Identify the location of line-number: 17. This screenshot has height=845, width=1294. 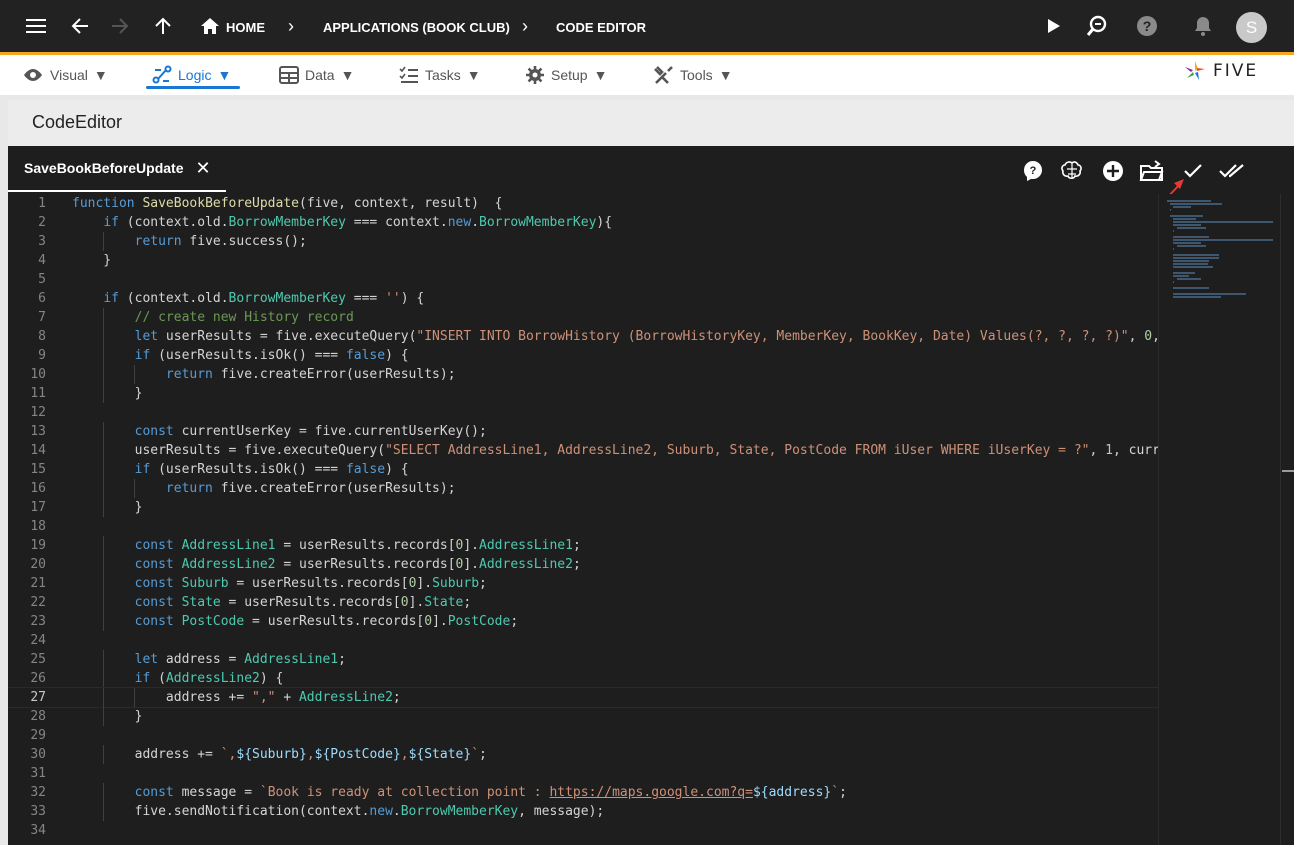
(38, 507).